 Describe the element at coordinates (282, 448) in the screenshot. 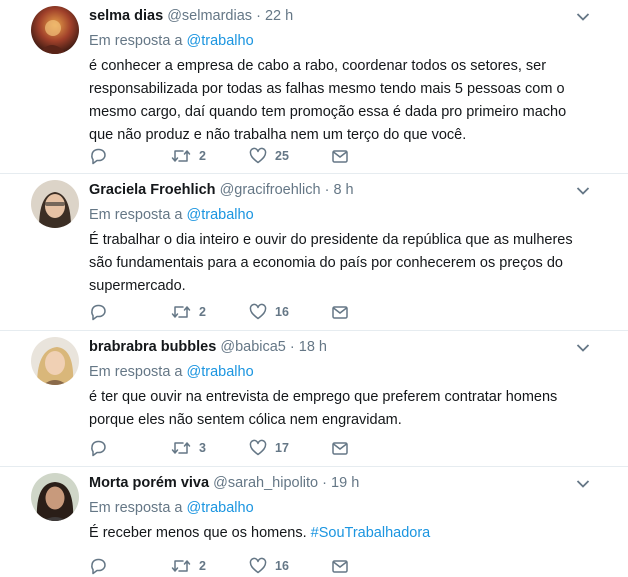

I see `like-count: 17` at that location.